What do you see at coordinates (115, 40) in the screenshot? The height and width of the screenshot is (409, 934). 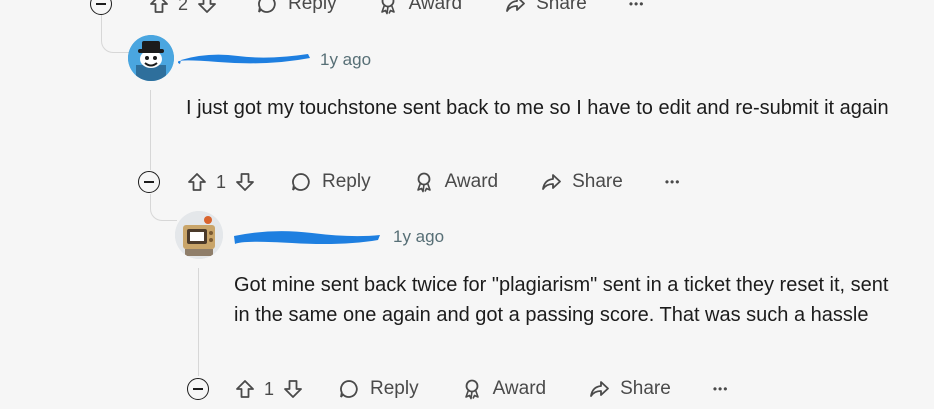 I see `thread-elbow` at bounding box center [115, 40].